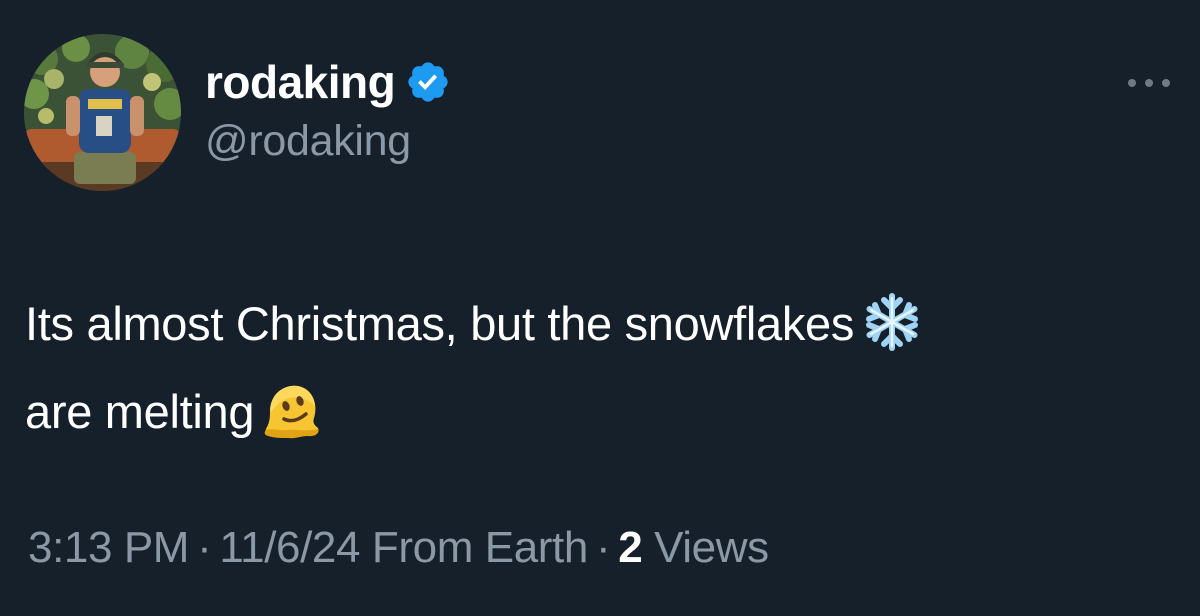 This screenshot has height=616, width=1200. Describe the element at coordinates (292, 410) in the screenshot. I see `melting-face-icon` at that location.